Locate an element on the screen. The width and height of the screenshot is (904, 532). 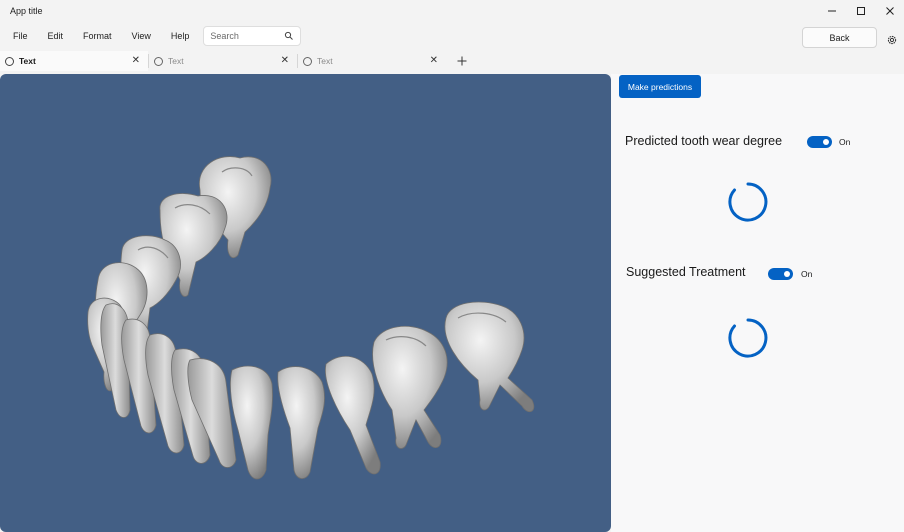
menu-view: View is located at coordinates (141, 36).